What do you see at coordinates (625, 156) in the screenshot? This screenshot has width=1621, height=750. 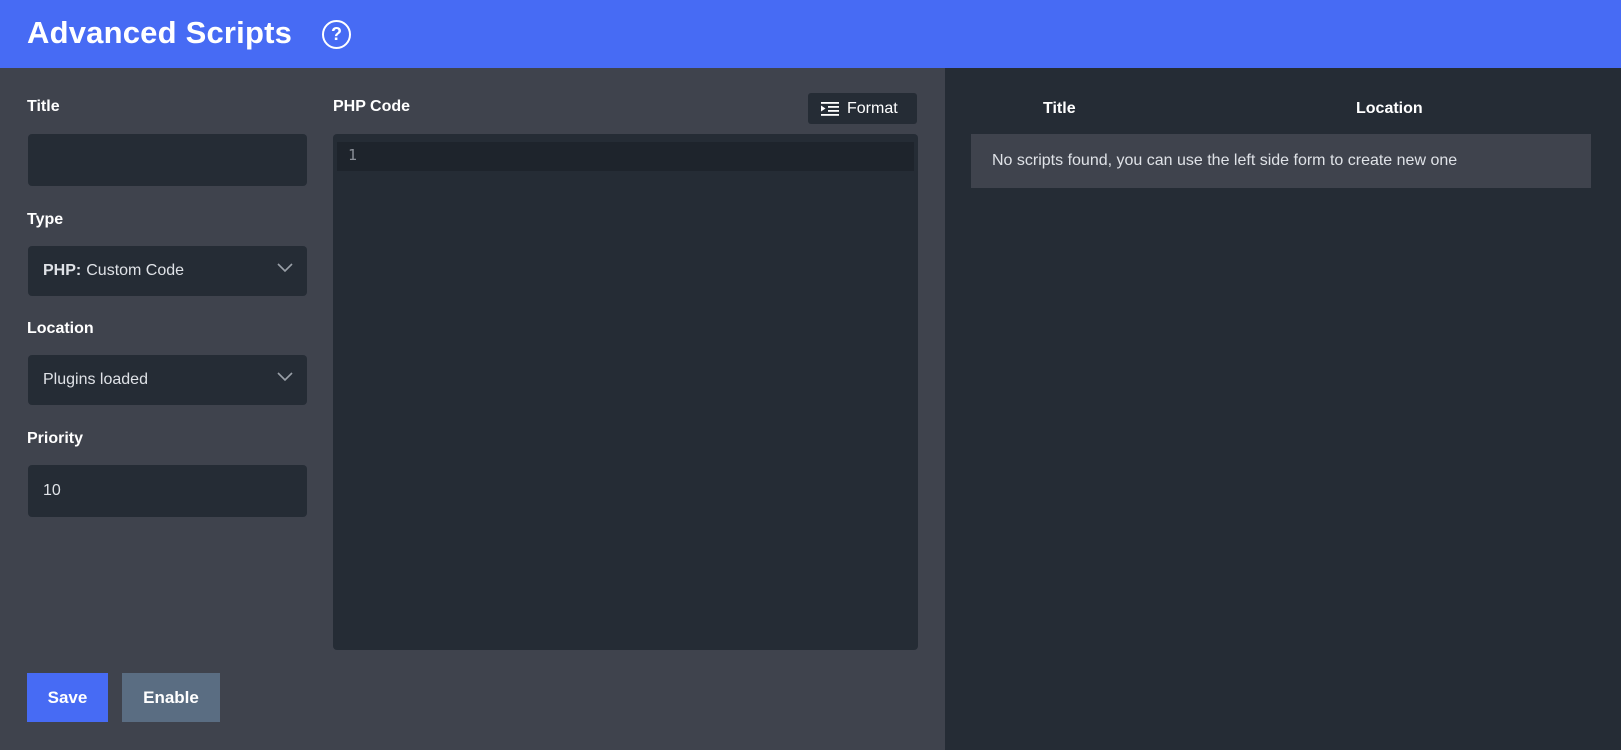 I see `active-line-highlight` at bounding box center [625, 156].